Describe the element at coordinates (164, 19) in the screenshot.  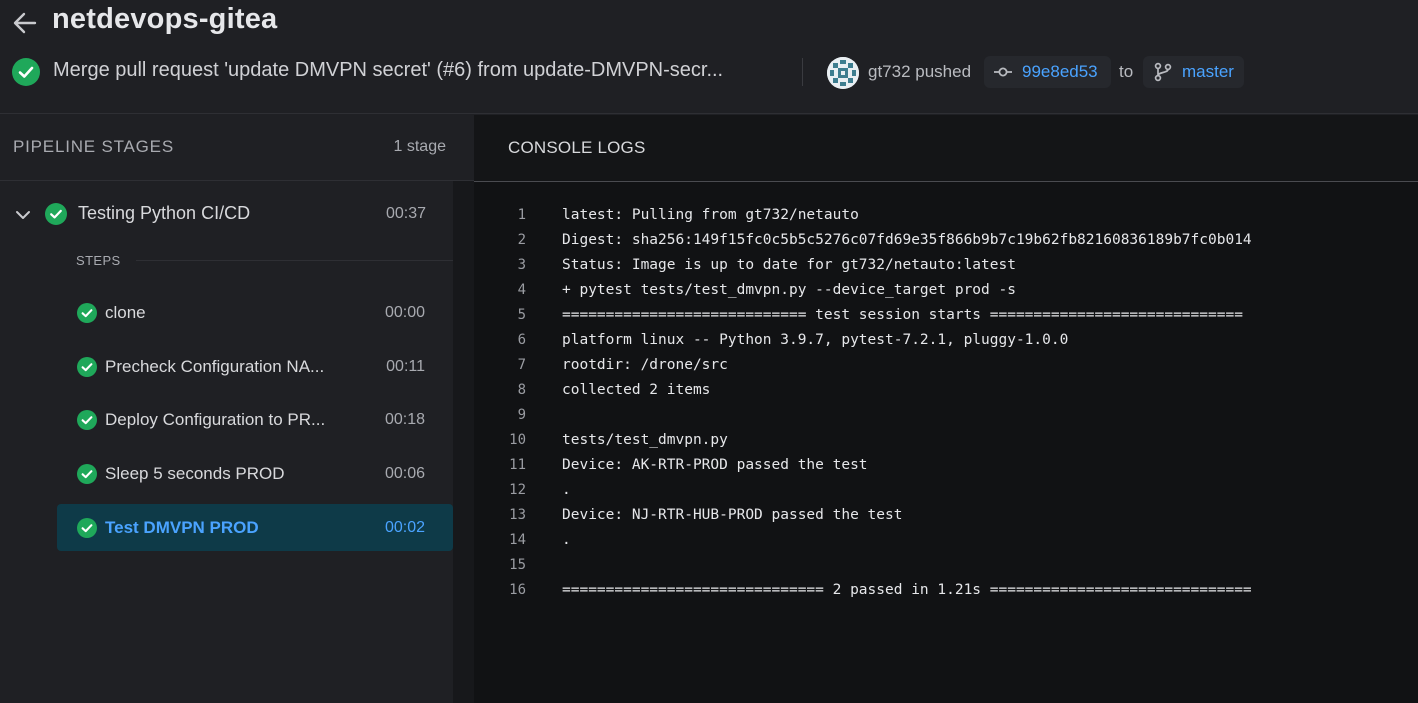
I see `repo-title: netdevops-gitea` at that location.